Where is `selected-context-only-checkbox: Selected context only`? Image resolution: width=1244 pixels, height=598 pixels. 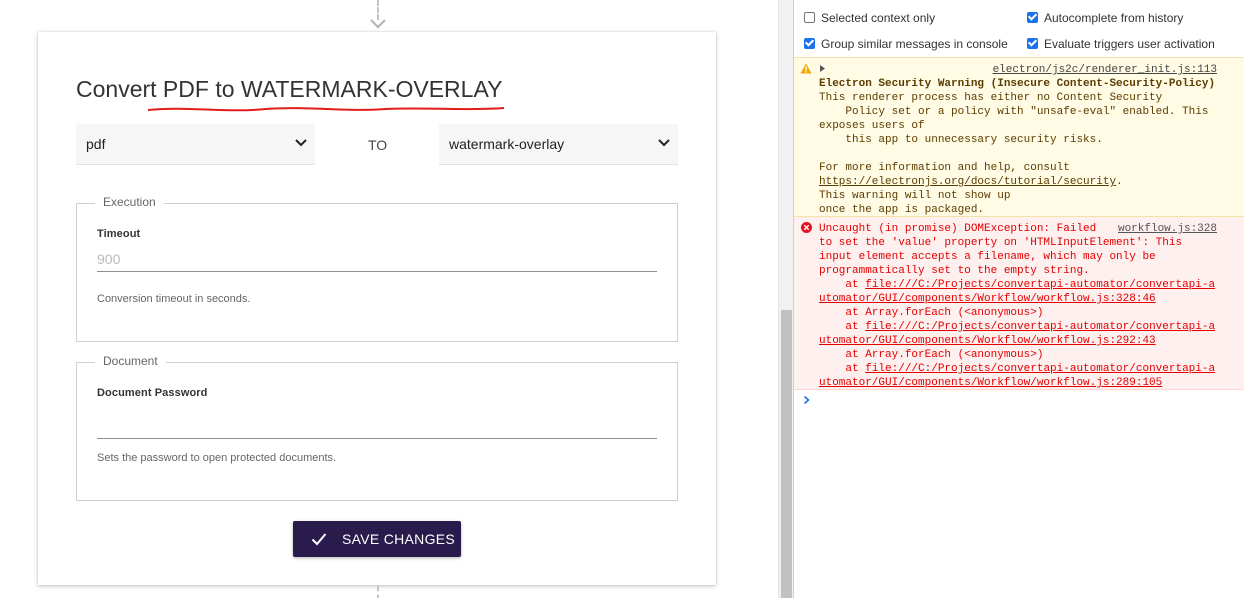 selected-context-only-checkbox: Selected context only is located at coordinates (869, 18).